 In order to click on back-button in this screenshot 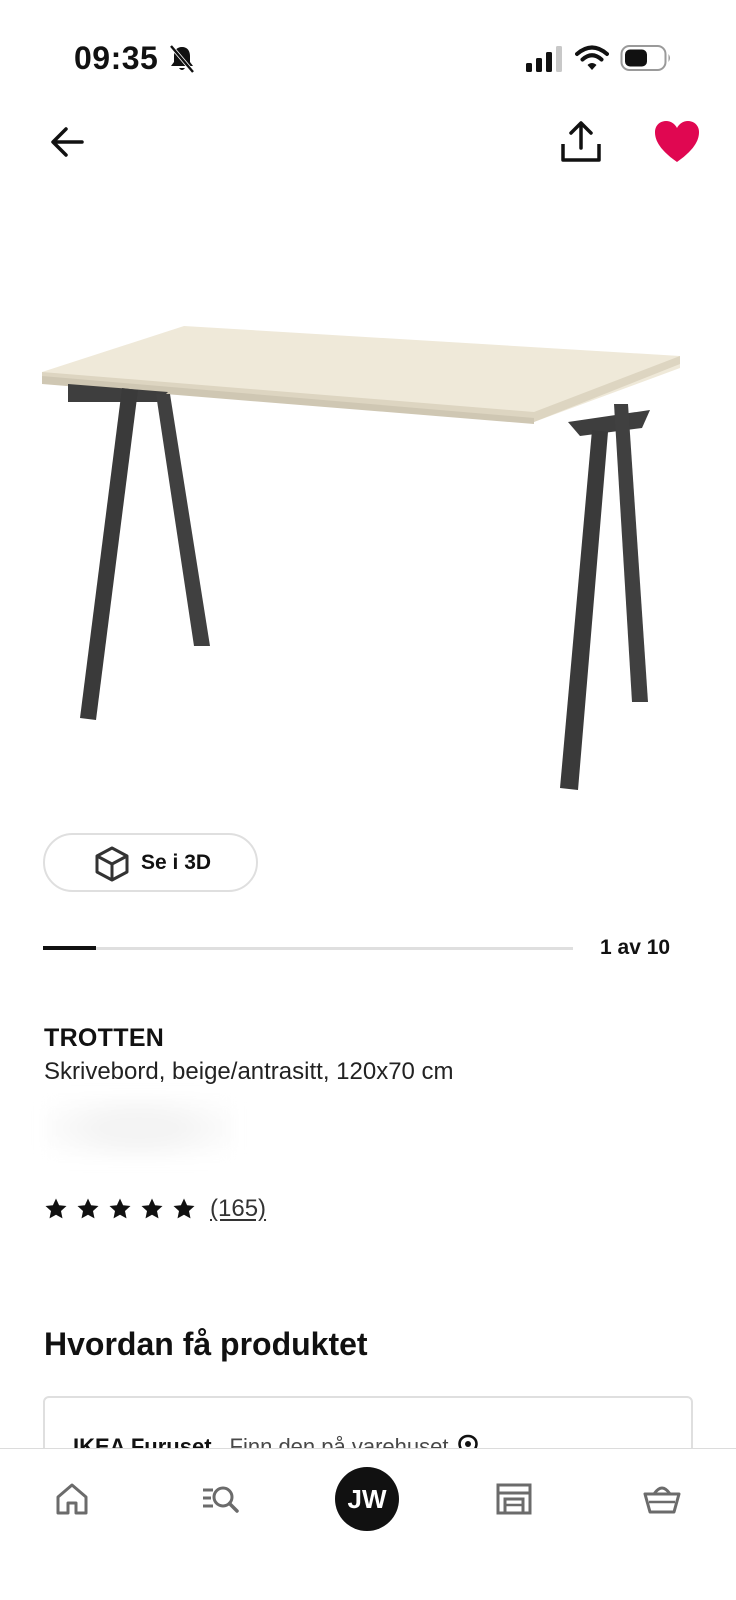, I will do `click(68, 142)`.